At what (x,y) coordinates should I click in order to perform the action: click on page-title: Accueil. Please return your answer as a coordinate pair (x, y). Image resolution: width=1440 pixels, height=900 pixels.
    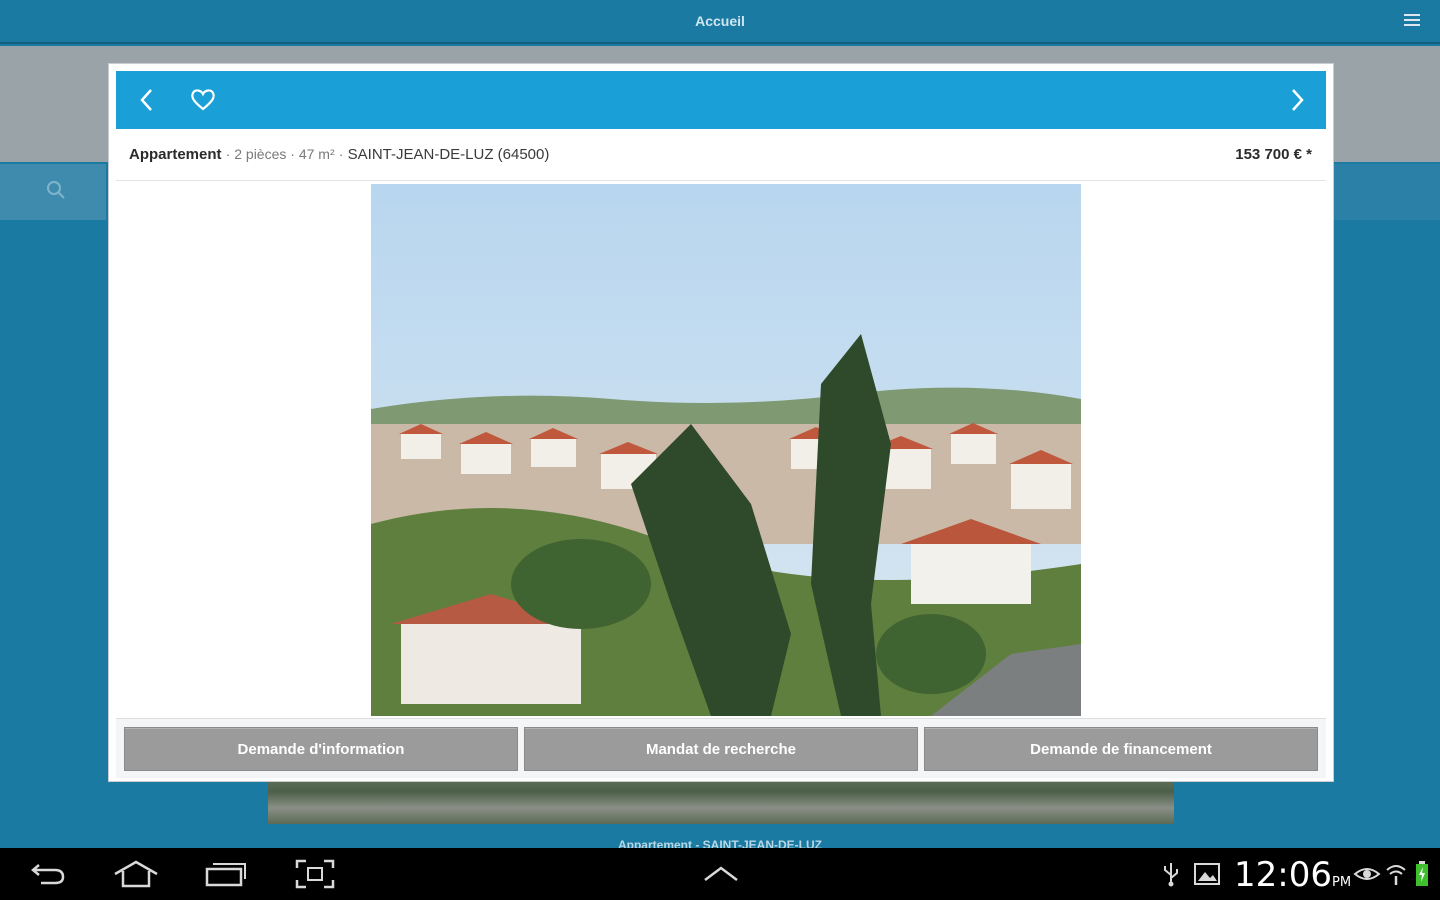
    Looking at the image, I should click on (720, 21).